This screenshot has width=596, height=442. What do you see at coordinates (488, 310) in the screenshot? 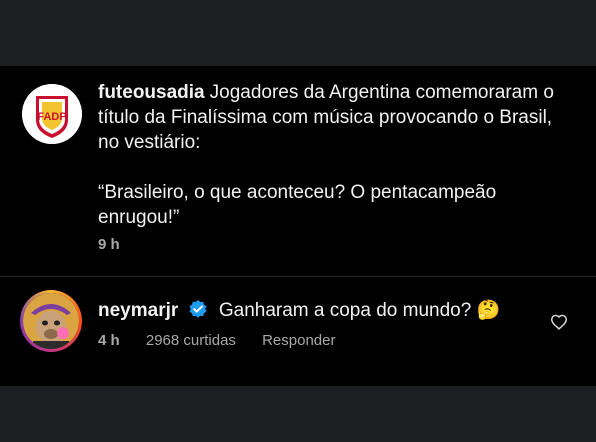
I see `thinking-face-emoji: 🤔` at bounding box center [488, 310].